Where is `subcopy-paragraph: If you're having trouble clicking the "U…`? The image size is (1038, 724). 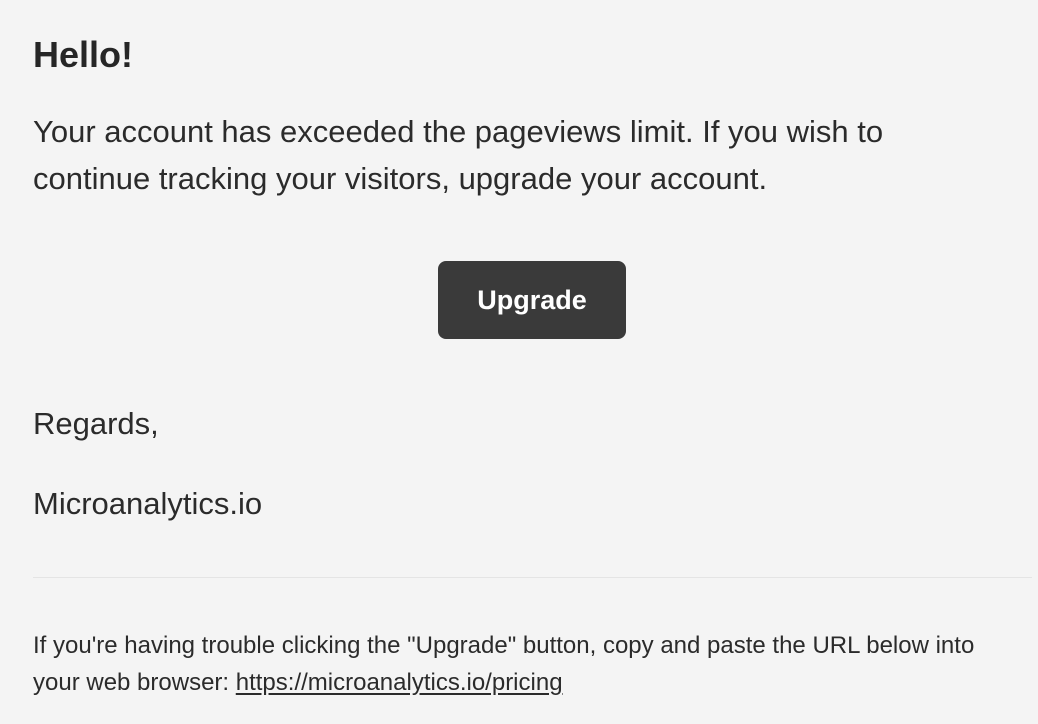 subcopy-paragraph: If you're having trouble clicking the "U… is located at coordinates (528, 664).